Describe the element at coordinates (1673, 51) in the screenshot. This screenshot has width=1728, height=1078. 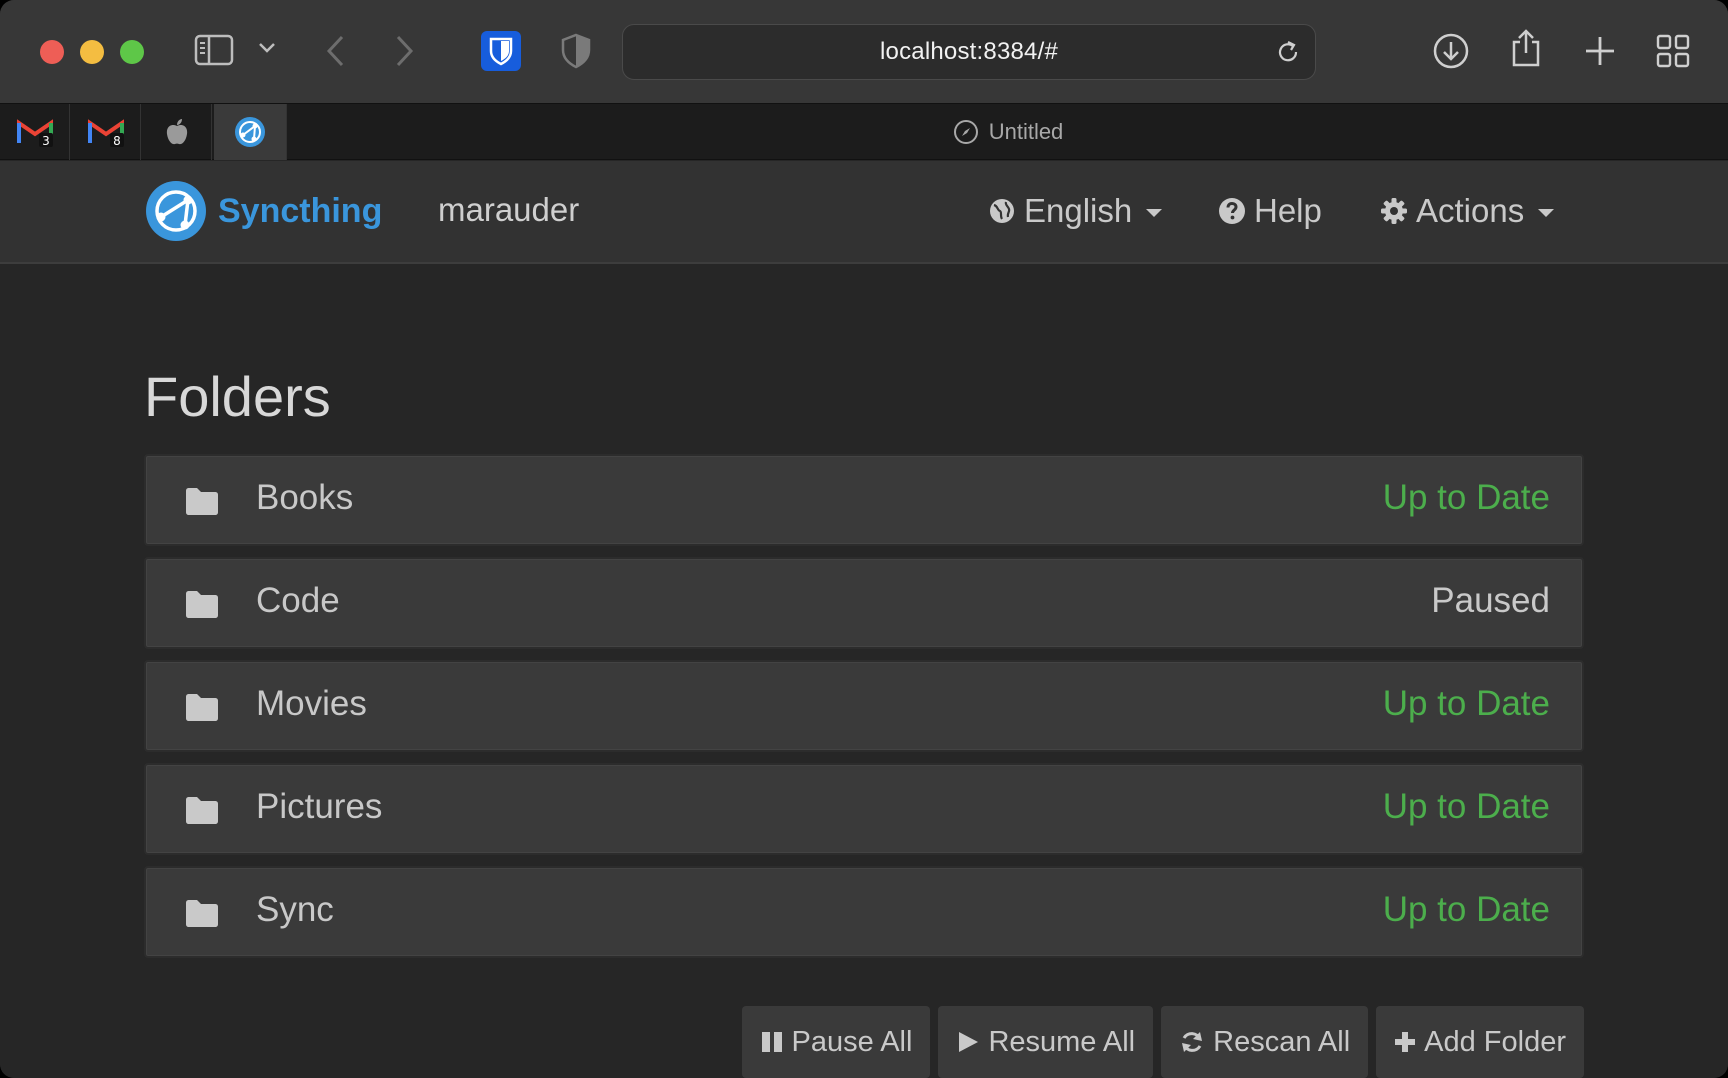
I see `tab-overview-icon` at that location.